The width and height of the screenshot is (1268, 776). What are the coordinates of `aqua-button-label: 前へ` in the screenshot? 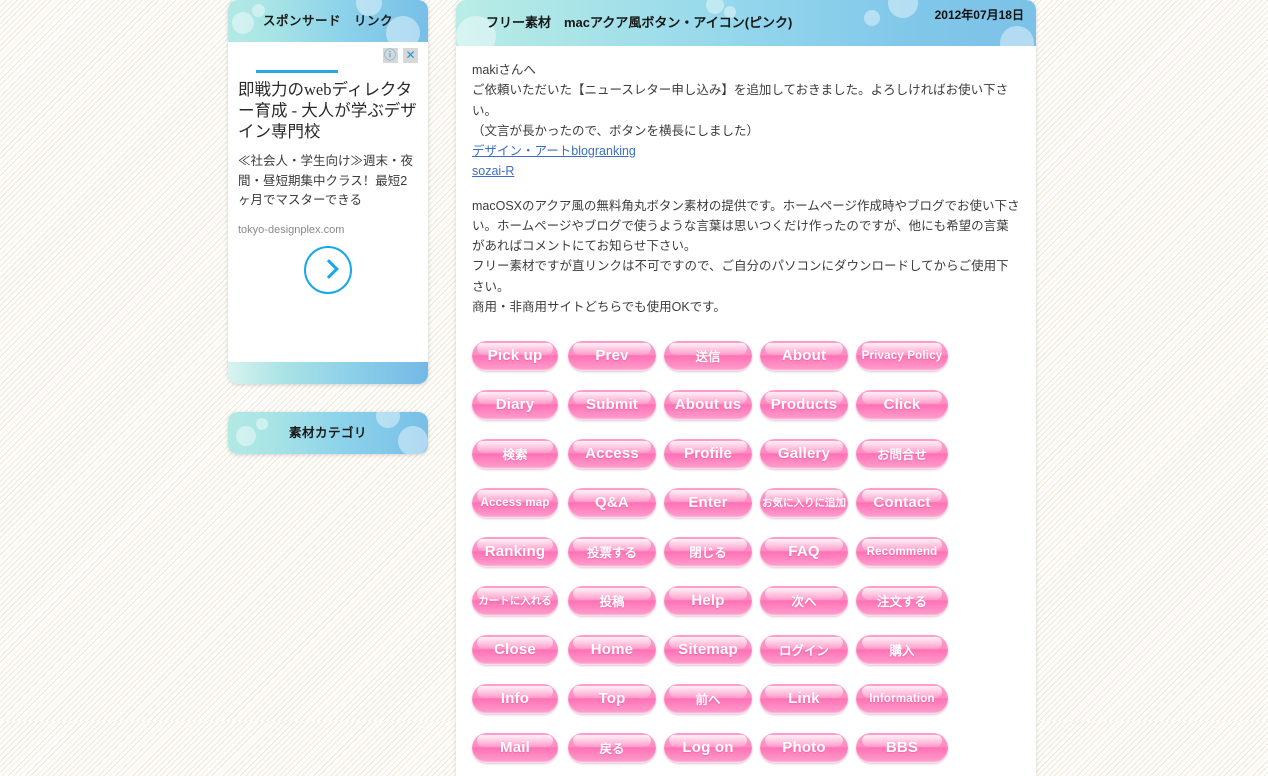 It's located at (708, 700).